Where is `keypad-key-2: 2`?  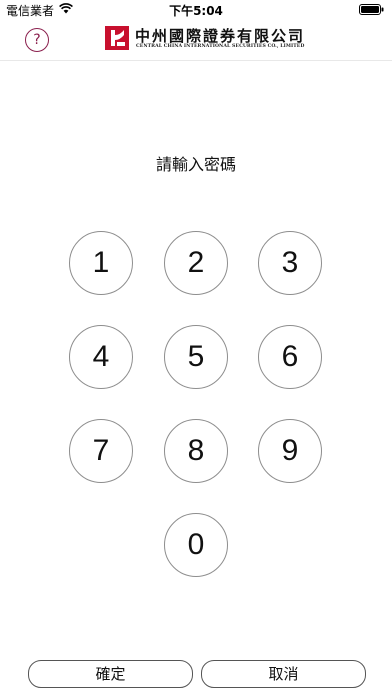 keypad-key-2: 2 is located at coordinates (196, 263).